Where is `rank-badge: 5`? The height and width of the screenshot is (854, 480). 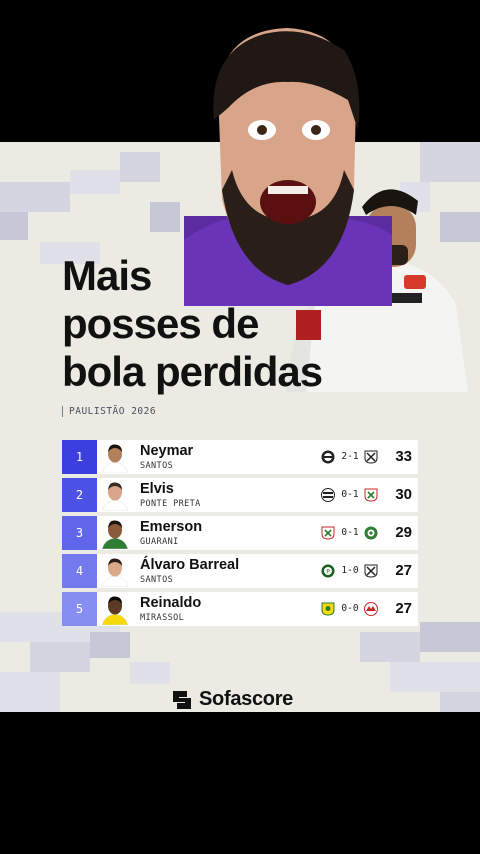 rank-badge: 5 is located at coordinates (79, 609).